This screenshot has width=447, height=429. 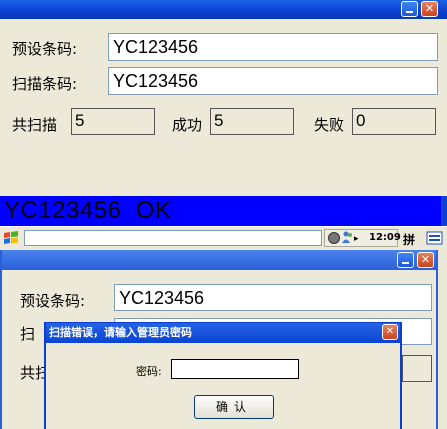 I want to click on total-scanned-value: 5, so click(x=113, y=121).